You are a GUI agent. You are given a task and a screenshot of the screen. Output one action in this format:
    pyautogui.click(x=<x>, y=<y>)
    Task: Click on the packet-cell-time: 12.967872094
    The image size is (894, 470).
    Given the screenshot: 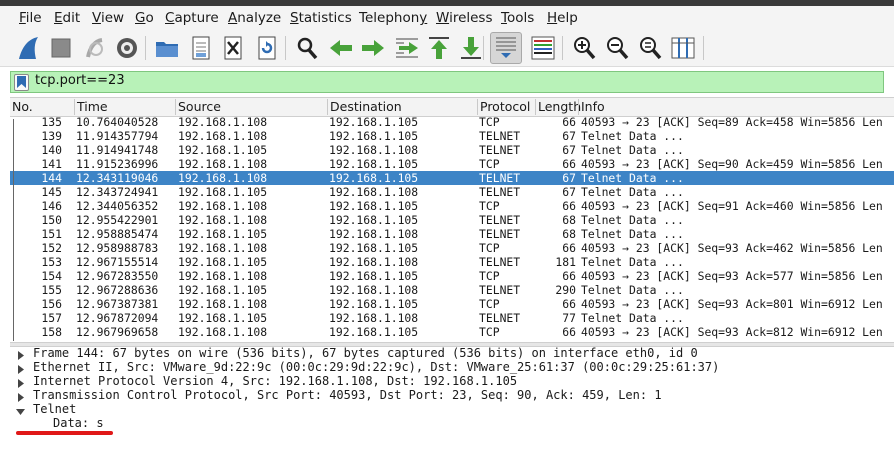 What is the action you would take?
    pyautogui.click(x=117, y=318)
    